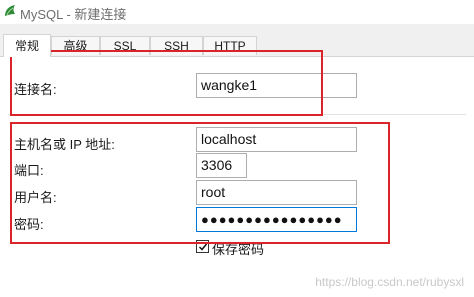 The height and width of the screenshot is (297, 474). Describe the element at coordinates (237, 114) in the screenshot. I see `section-divider` at that location.